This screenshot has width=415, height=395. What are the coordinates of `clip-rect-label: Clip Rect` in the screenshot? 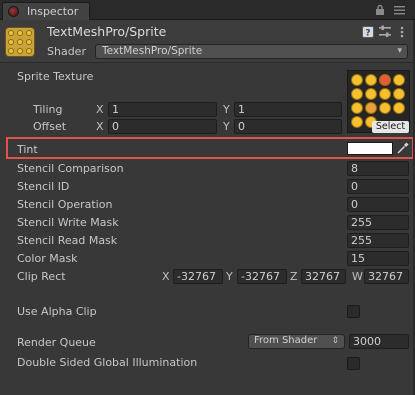 It's located at (41, 276).